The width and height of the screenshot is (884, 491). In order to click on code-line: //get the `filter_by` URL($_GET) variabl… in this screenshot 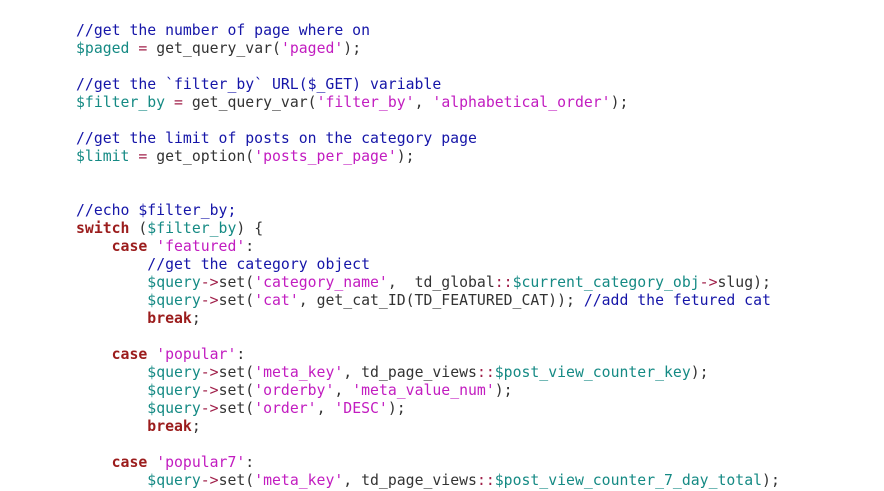, I will do `click(428, 85)`.